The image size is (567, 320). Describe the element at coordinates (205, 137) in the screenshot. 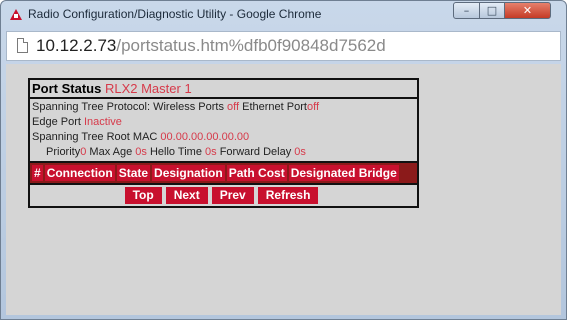

I see `root-mac-value: 00.00.00.00.00.00` at that location.